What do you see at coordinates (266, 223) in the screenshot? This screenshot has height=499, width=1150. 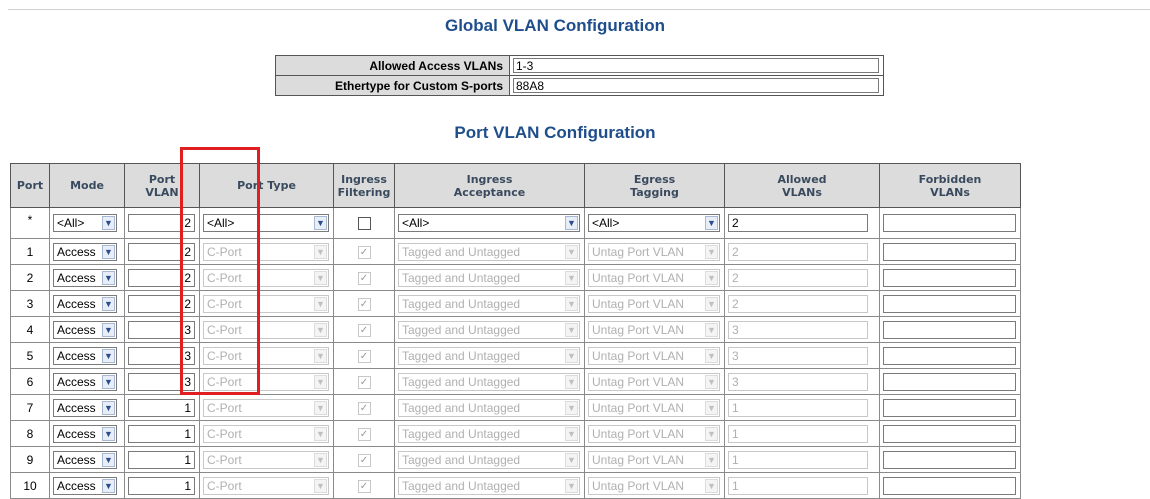 I see `port-type-select: <All> ▼` at bounding box center [266, 223].